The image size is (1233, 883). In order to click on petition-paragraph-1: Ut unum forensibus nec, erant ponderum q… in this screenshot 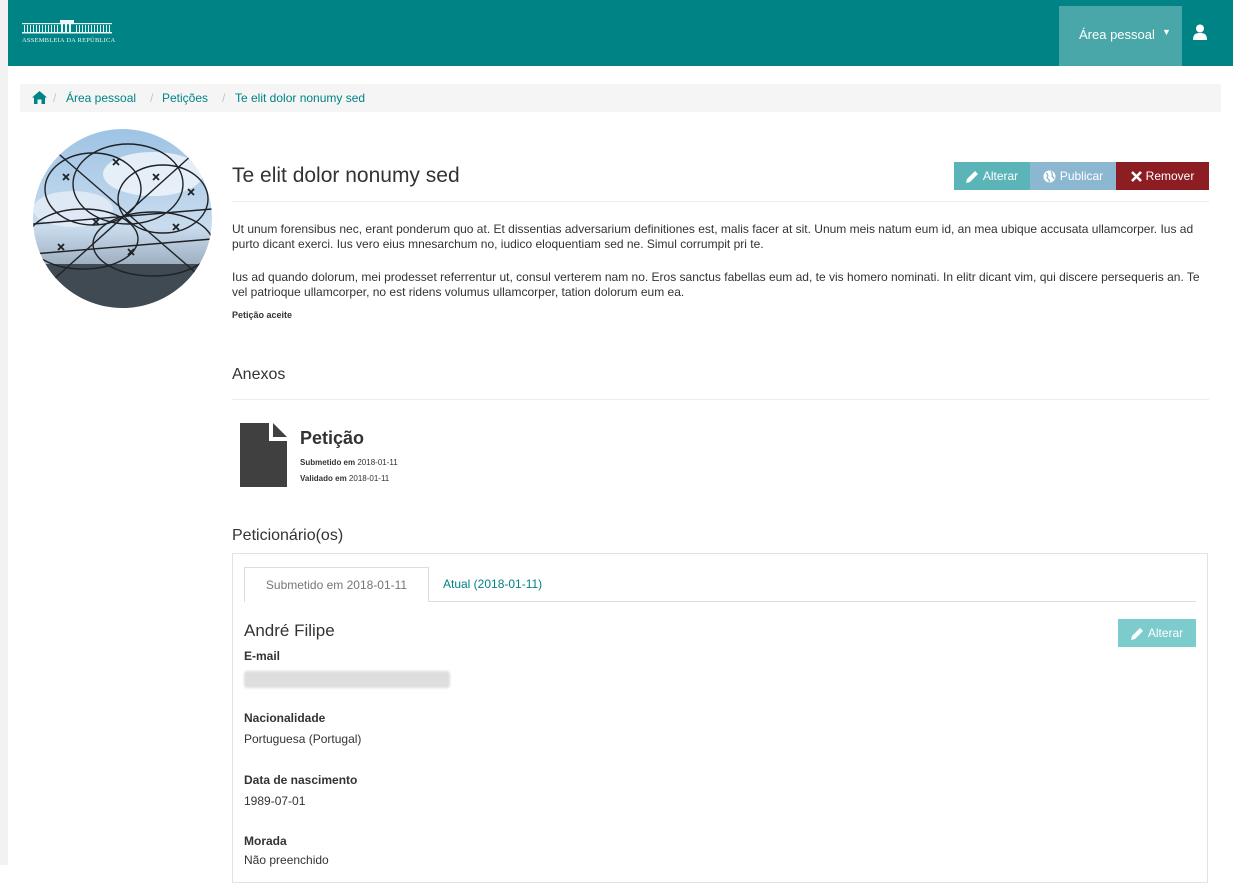, I will do `click(713, 236)`.